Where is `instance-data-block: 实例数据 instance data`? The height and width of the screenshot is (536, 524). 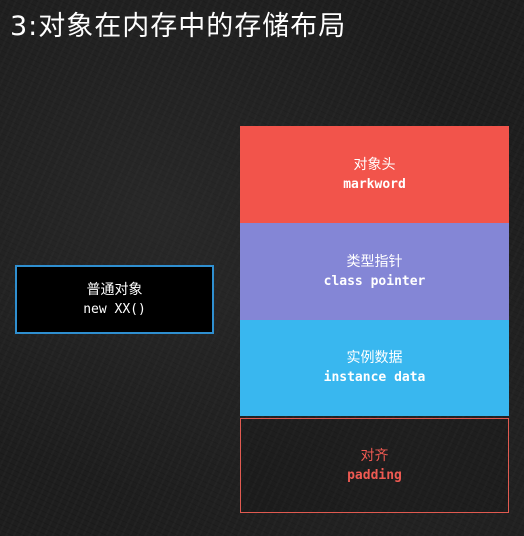 instance-data-block: 实例数据 instance data is located at coordinates (374, 368).